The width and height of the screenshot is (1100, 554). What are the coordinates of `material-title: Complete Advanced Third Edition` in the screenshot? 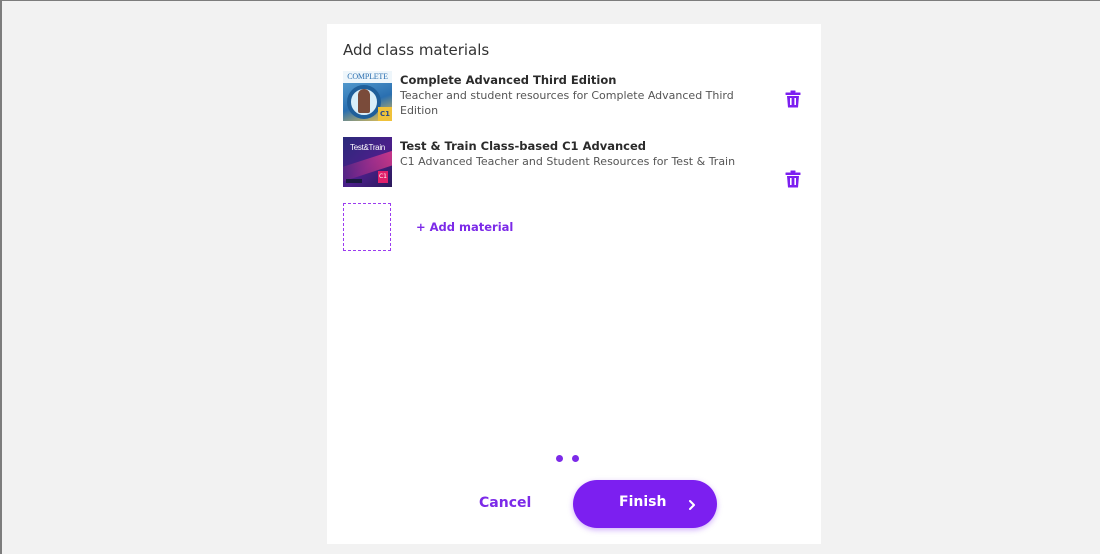 It's located at (508, 80).